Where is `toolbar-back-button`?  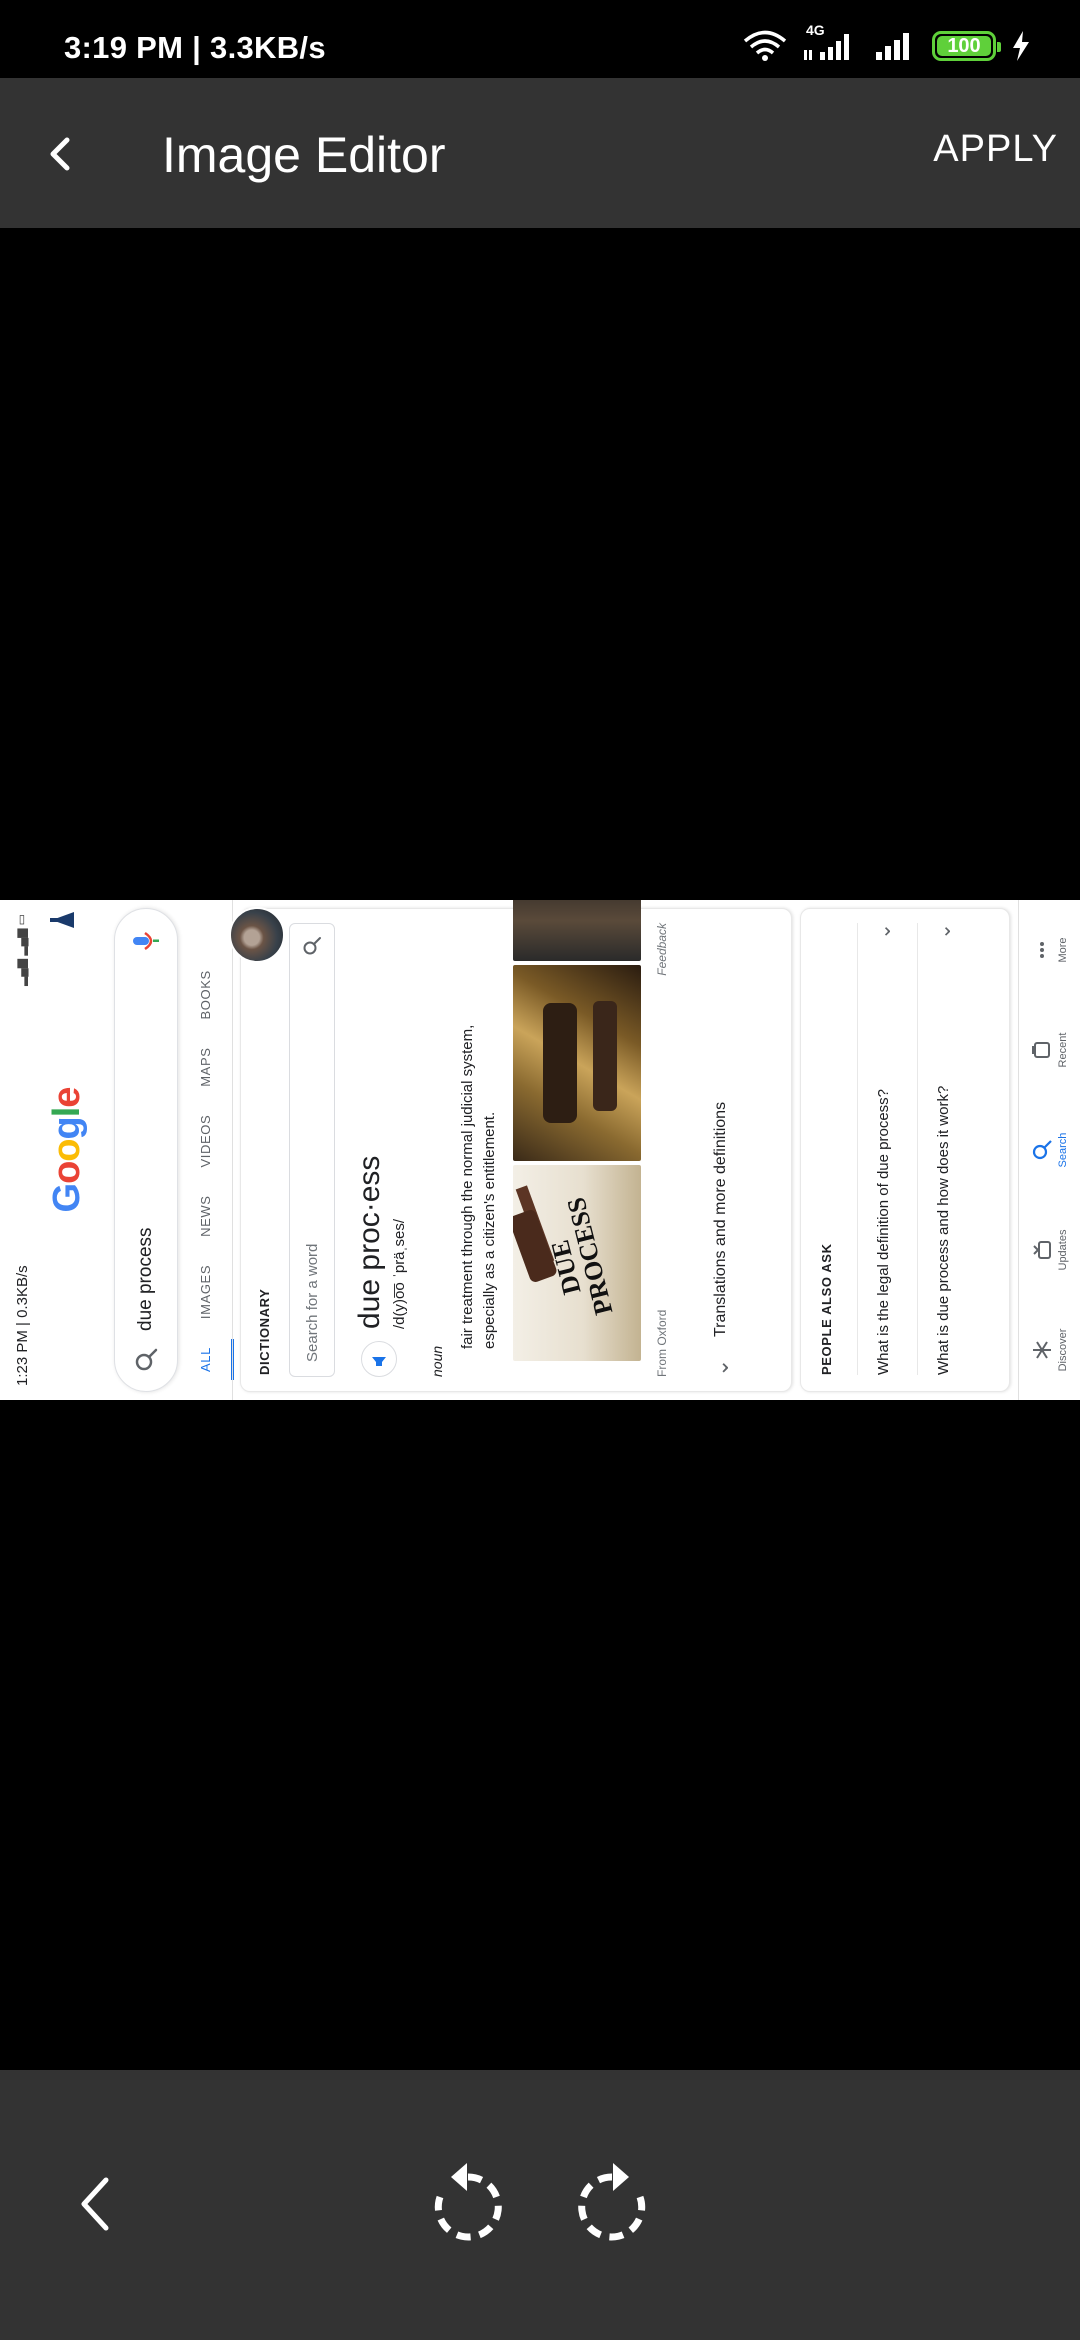 toolbar-back-button is located at coordinates (96, 2204).